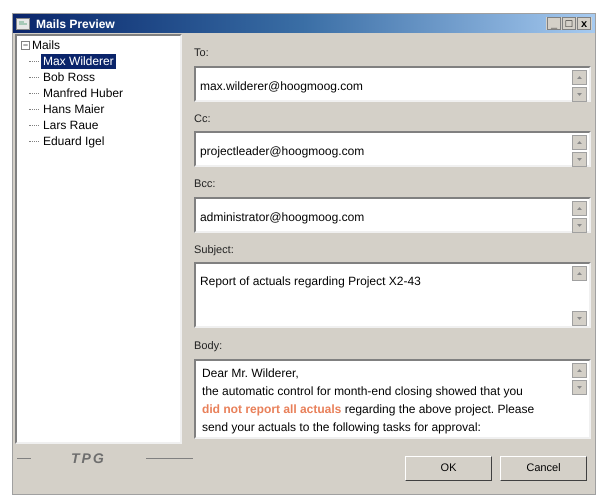 Image resolution: width=596 pixels, height=495 pixels. Describe the element at coordinates (569, 23) in the screenshot. I see `window-control: □` at that location.